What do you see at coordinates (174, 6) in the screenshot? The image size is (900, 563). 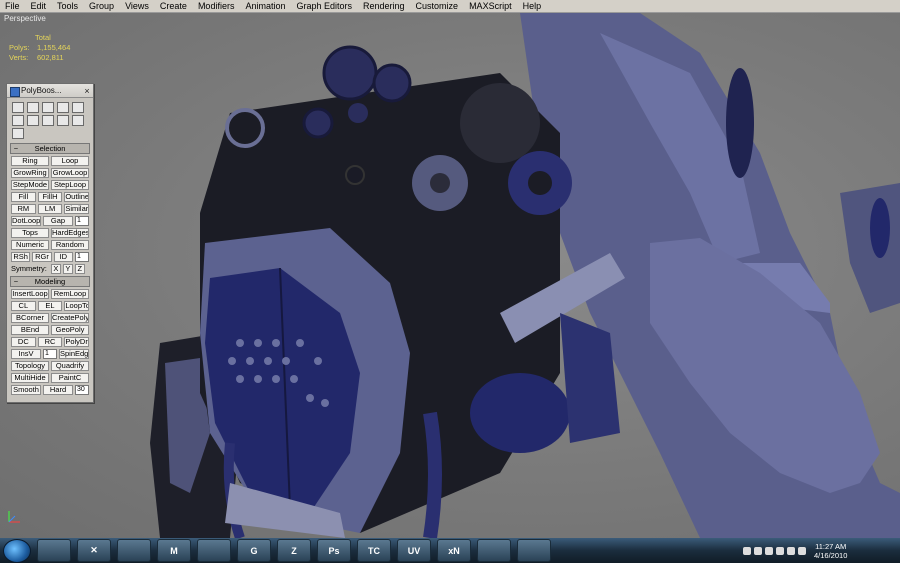 I see `menu-create: Create` at bounding box center [174, 6].